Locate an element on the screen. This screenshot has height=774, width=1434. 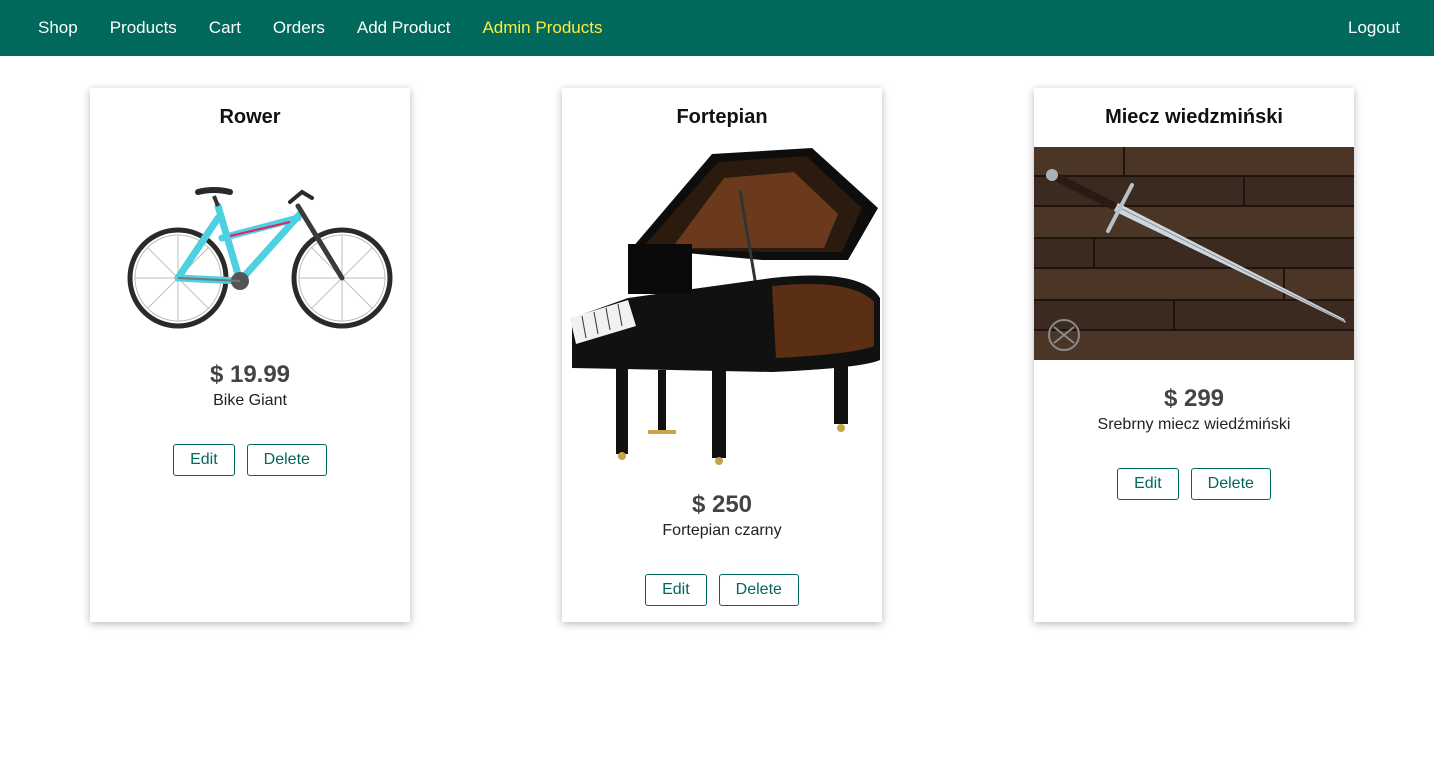
product-description: Bike Giant is located at coordinates (250, 400).